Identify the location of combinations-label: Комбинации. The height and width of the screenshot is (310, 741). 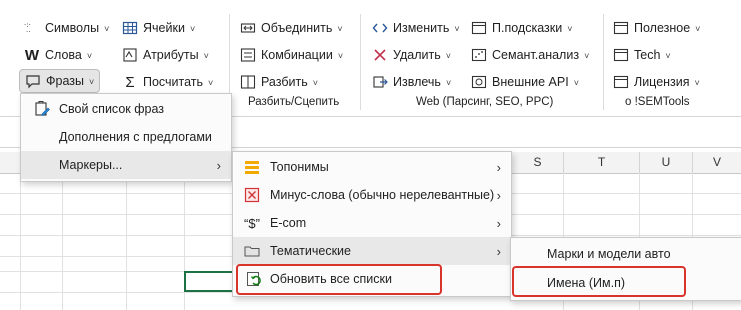
(297, 55).